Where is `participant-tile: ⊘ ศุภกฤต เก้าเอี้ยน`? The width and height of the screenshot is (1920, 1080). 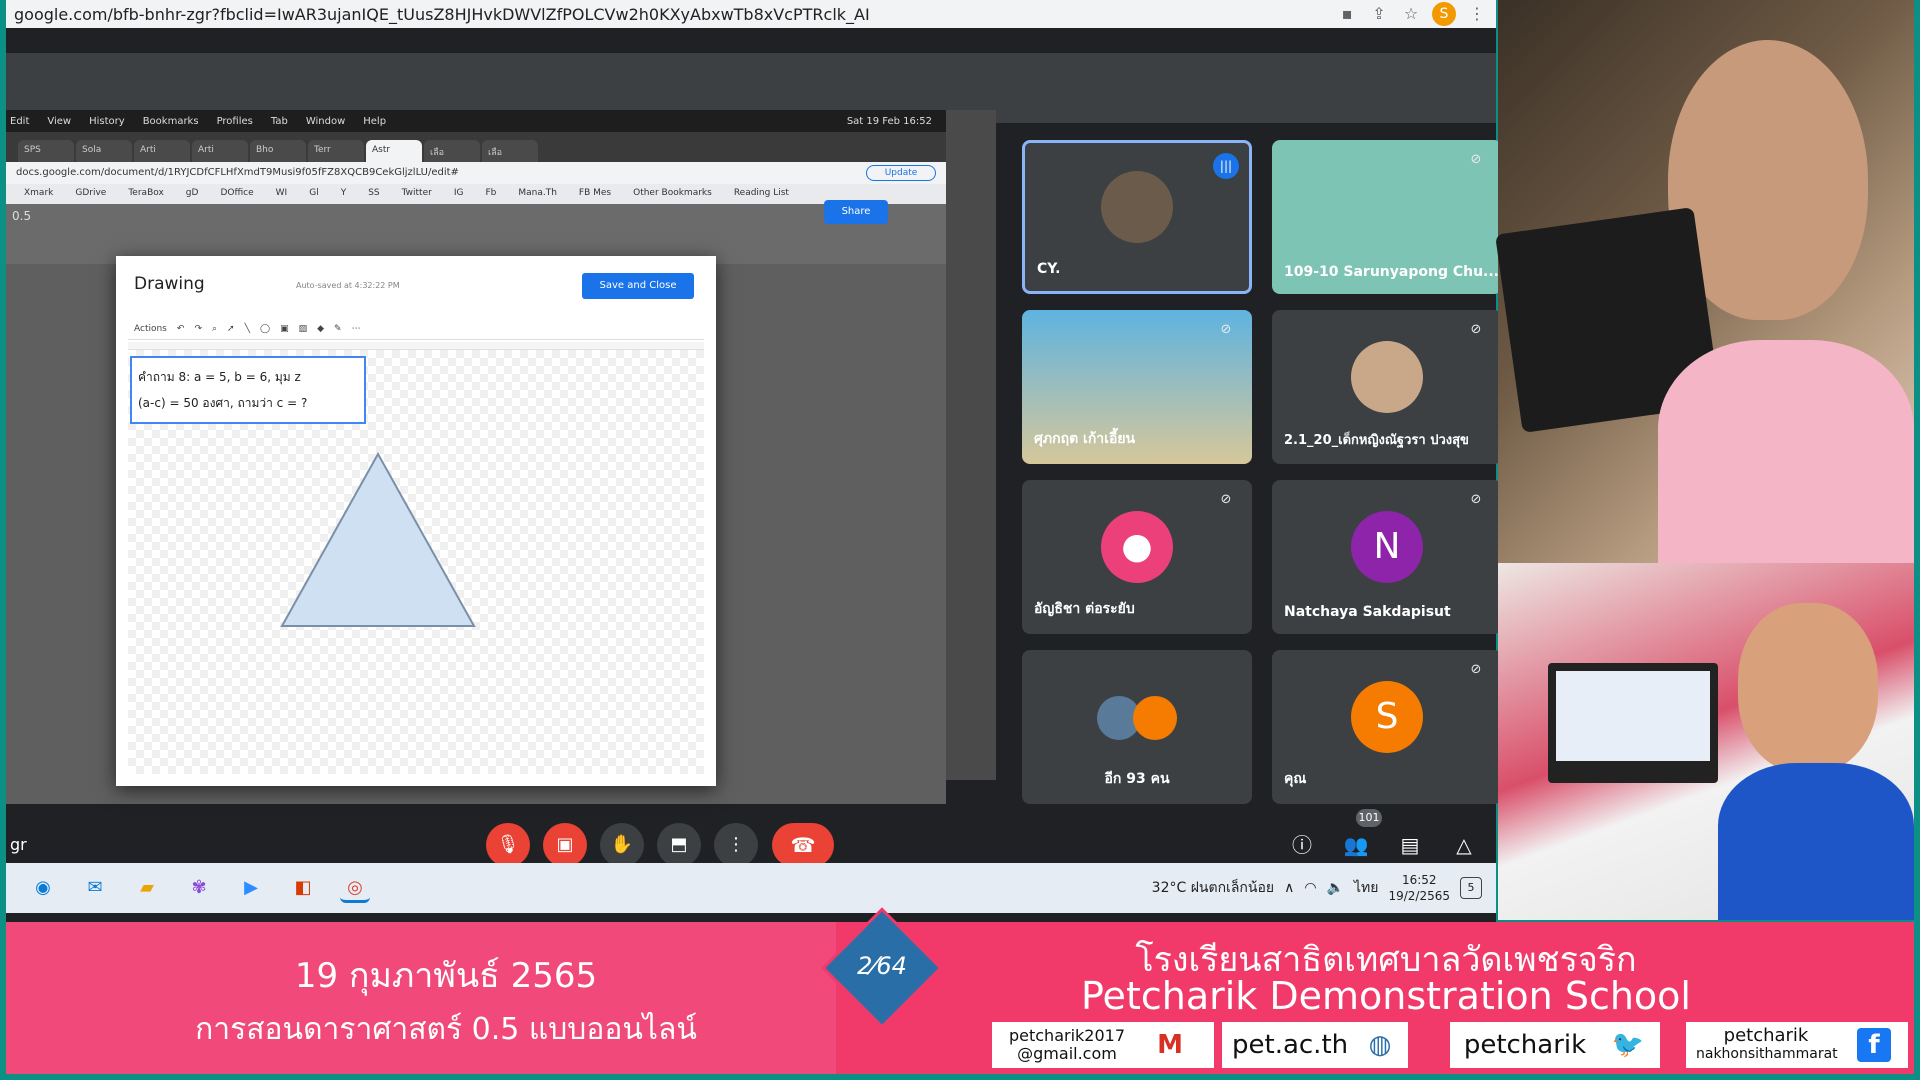
participant-tile: ⊘ ศุภกฤต เก้าเอี้ยน is located at coordinates (1137, 387).